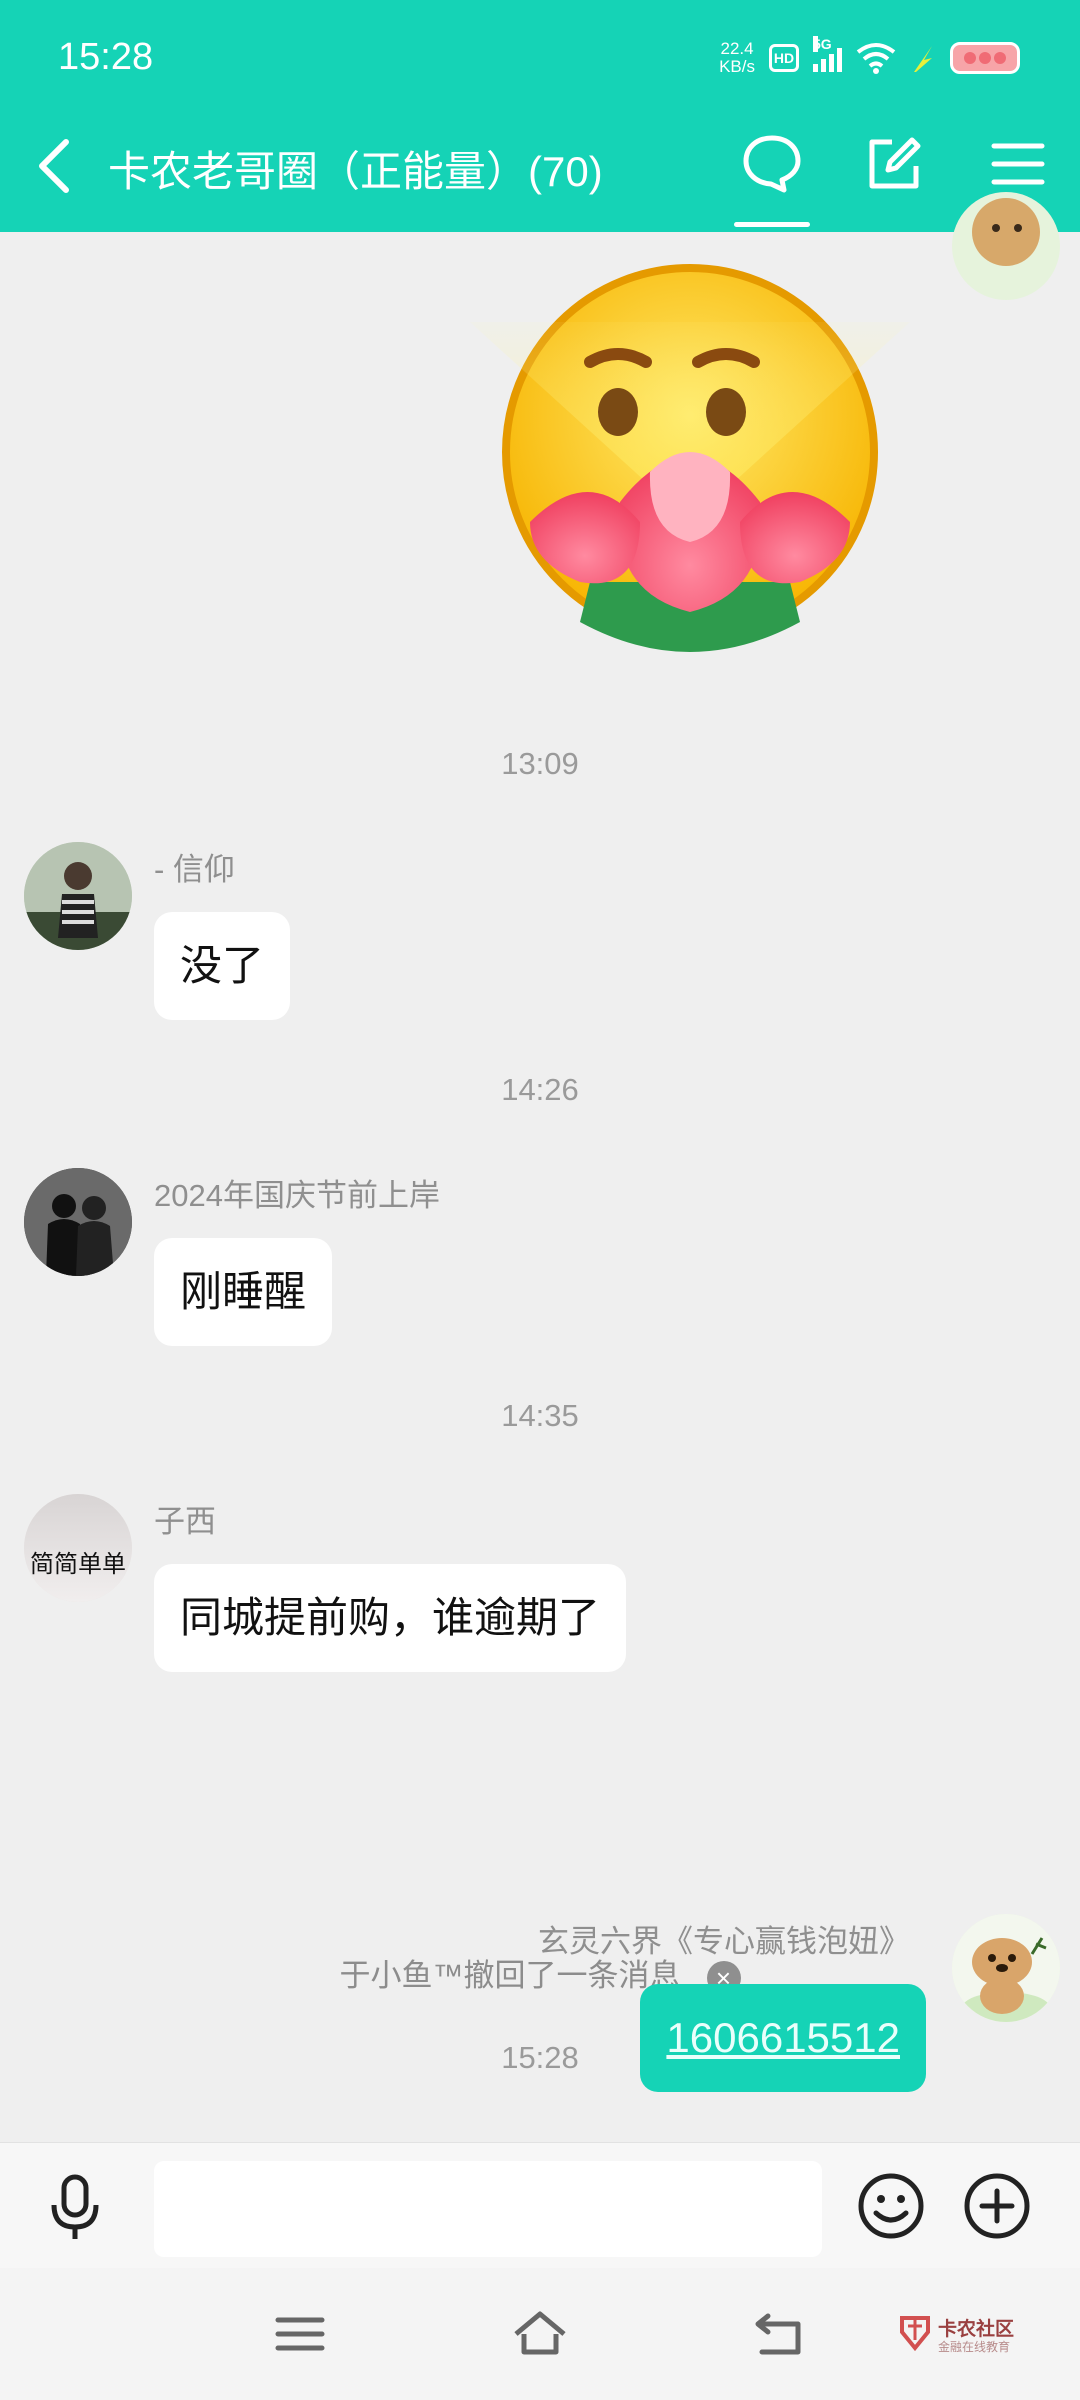  Describe the element at coordinates (194, 869) in the screenshot. I see `sender-name: - 信仰` at that location.